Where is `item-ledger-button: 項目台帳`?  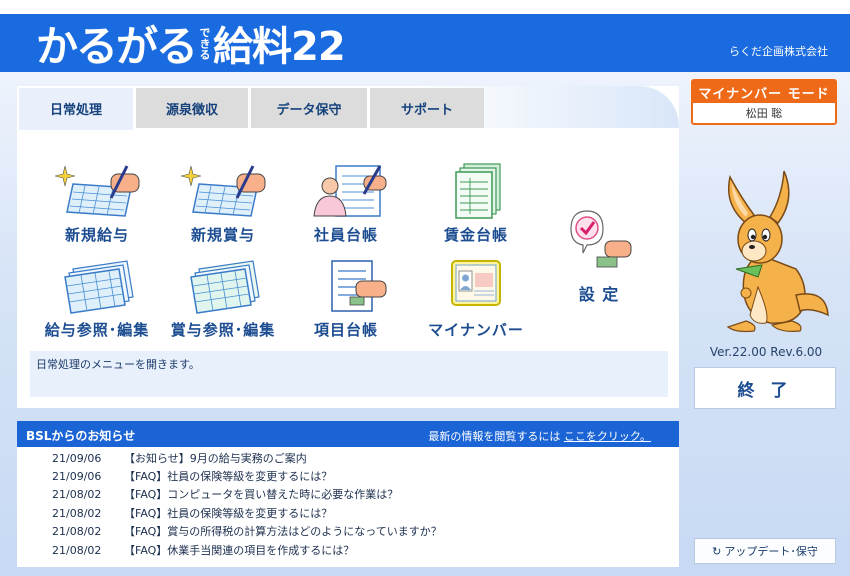 item-ledger-button: 項目台帳 is located at coordinates (346, 302).